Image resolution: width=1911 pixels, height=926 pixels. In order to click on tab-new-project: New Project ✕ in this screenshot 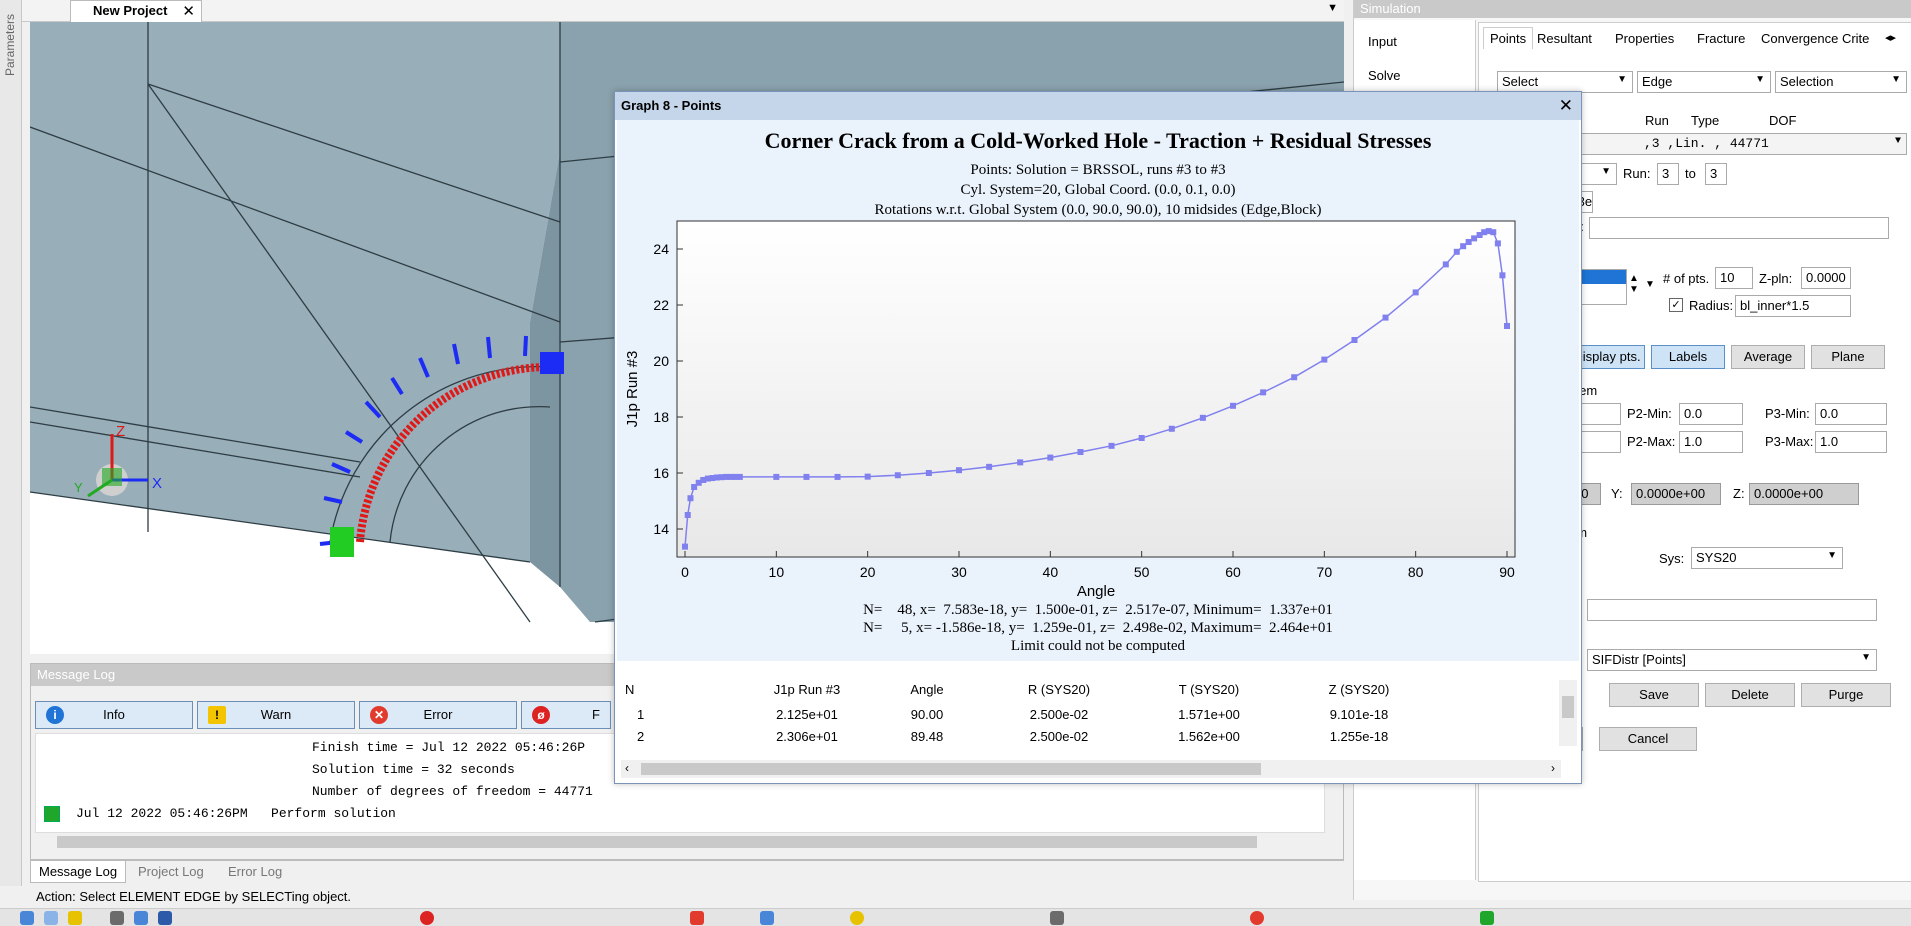, I will do `click(136, 11)`.